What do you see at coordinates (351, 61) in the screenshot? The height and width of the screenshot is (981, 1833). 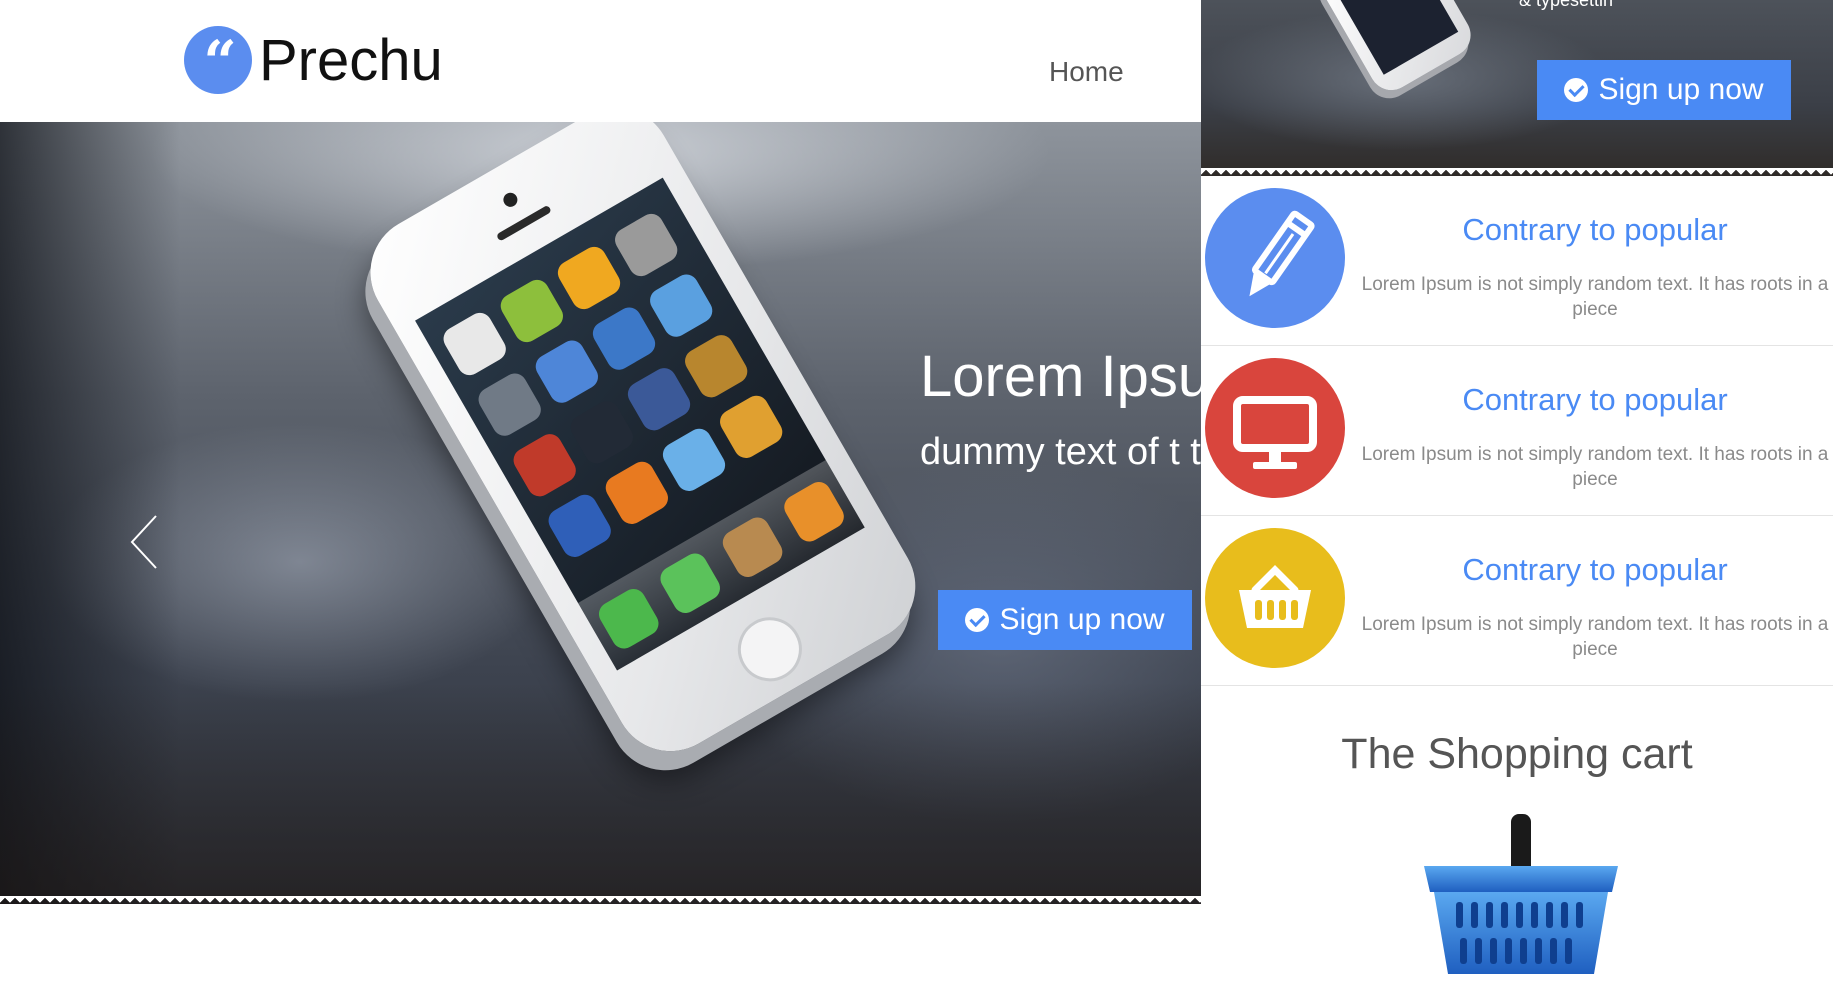 I see `brand-name: Prechu` at bounding box center [351, 61].